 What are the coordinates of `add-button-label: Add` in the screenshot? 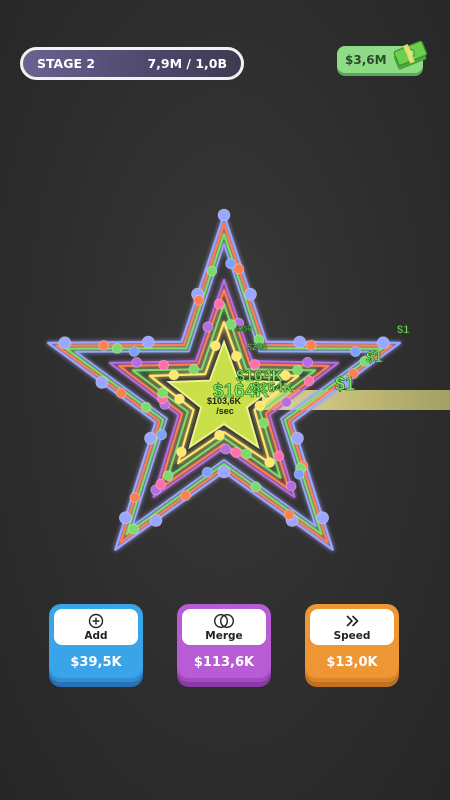 It's located at (96, 635).